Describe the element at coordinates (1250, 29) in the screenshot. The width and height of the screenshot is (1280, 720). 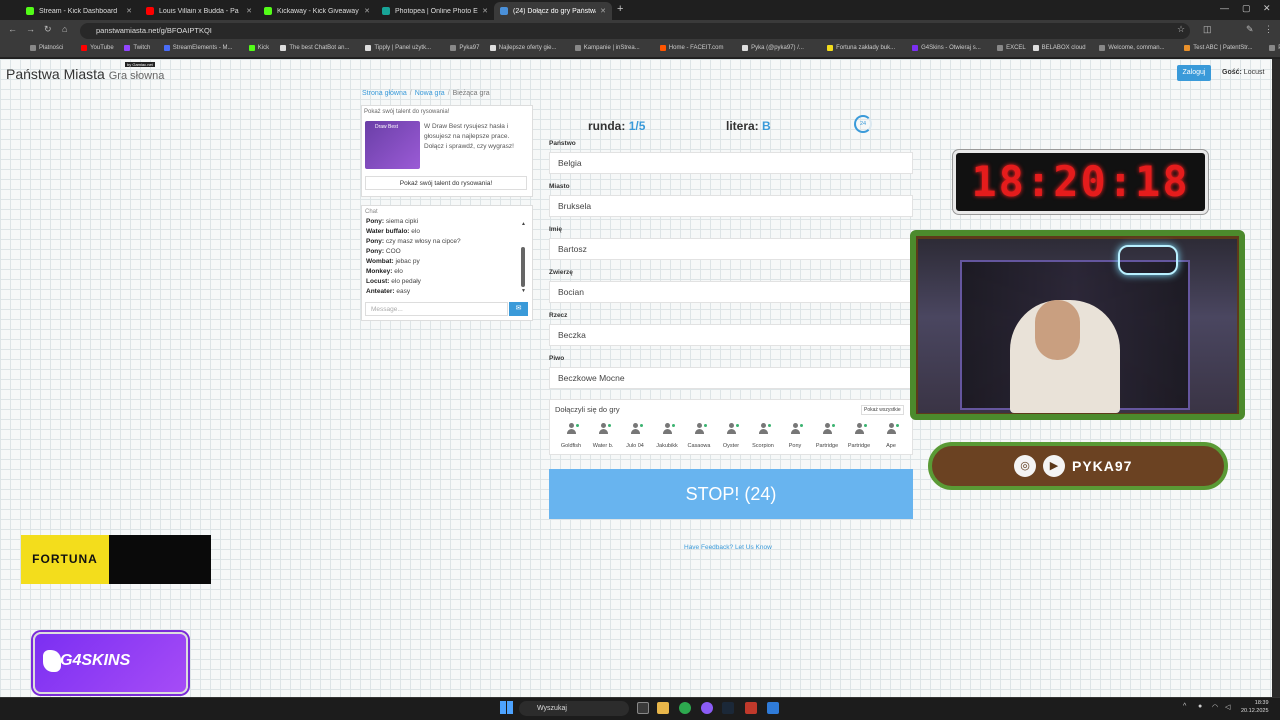
I see `extension-icon: ✎` at that location.